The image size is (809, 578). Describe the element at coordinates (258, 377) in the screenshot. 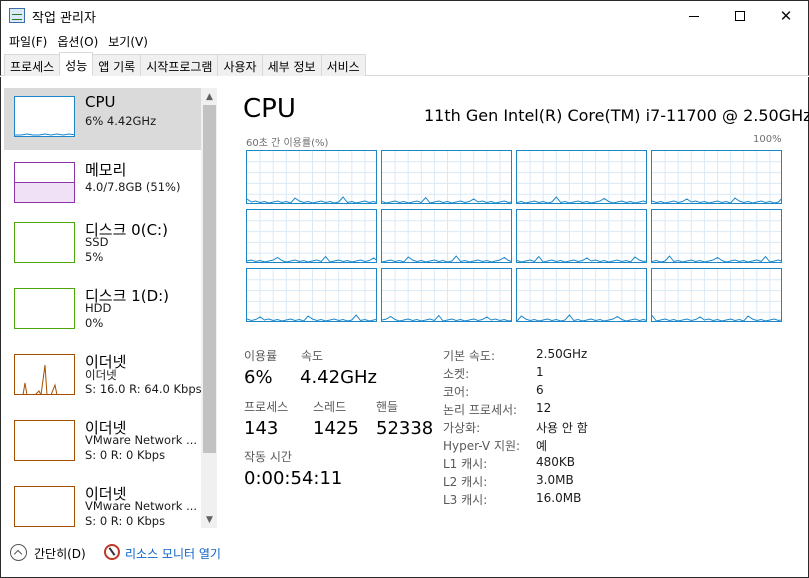

I see `utilization-value: 6%` at that location.